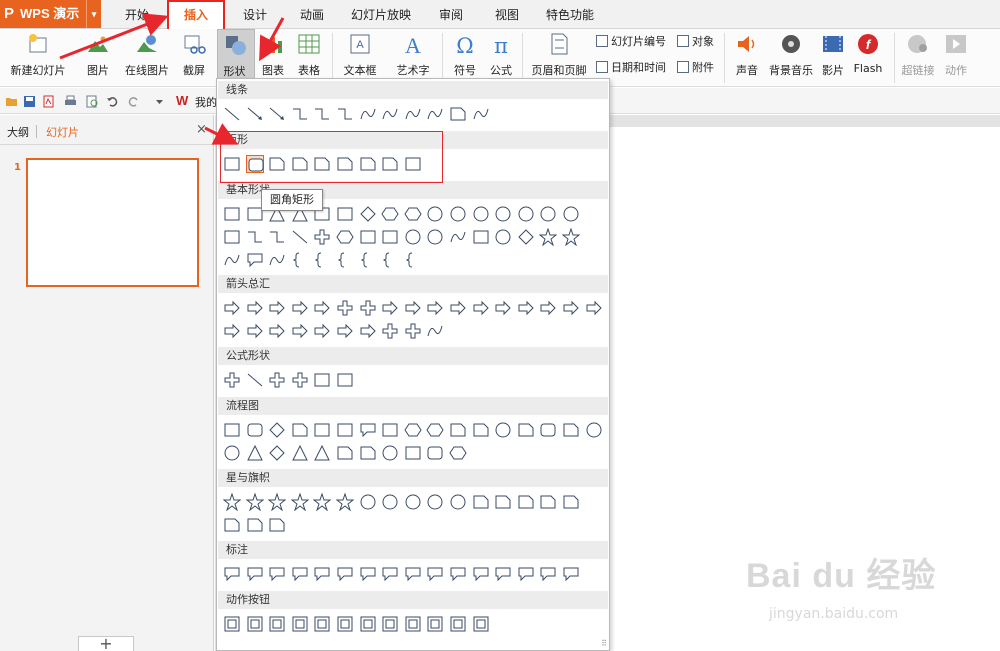 The width and height of the screenshot is (1000, 651). I want to click on online-picture-button: 在线图片, so click(147, 58).